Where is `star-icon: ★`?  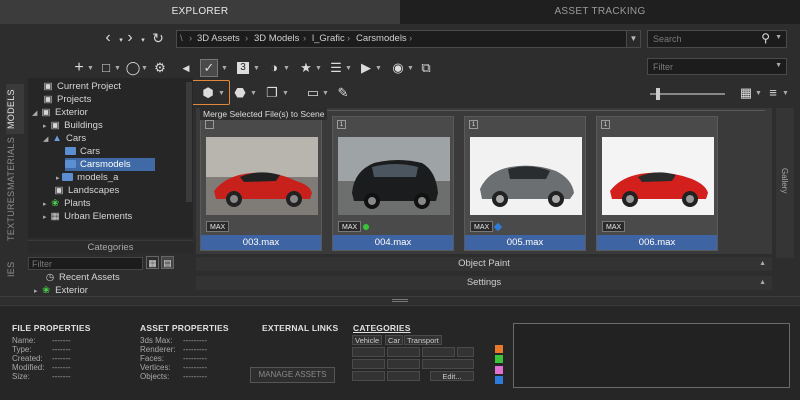 star-icon: ★ is located at coordinates (306, 68).